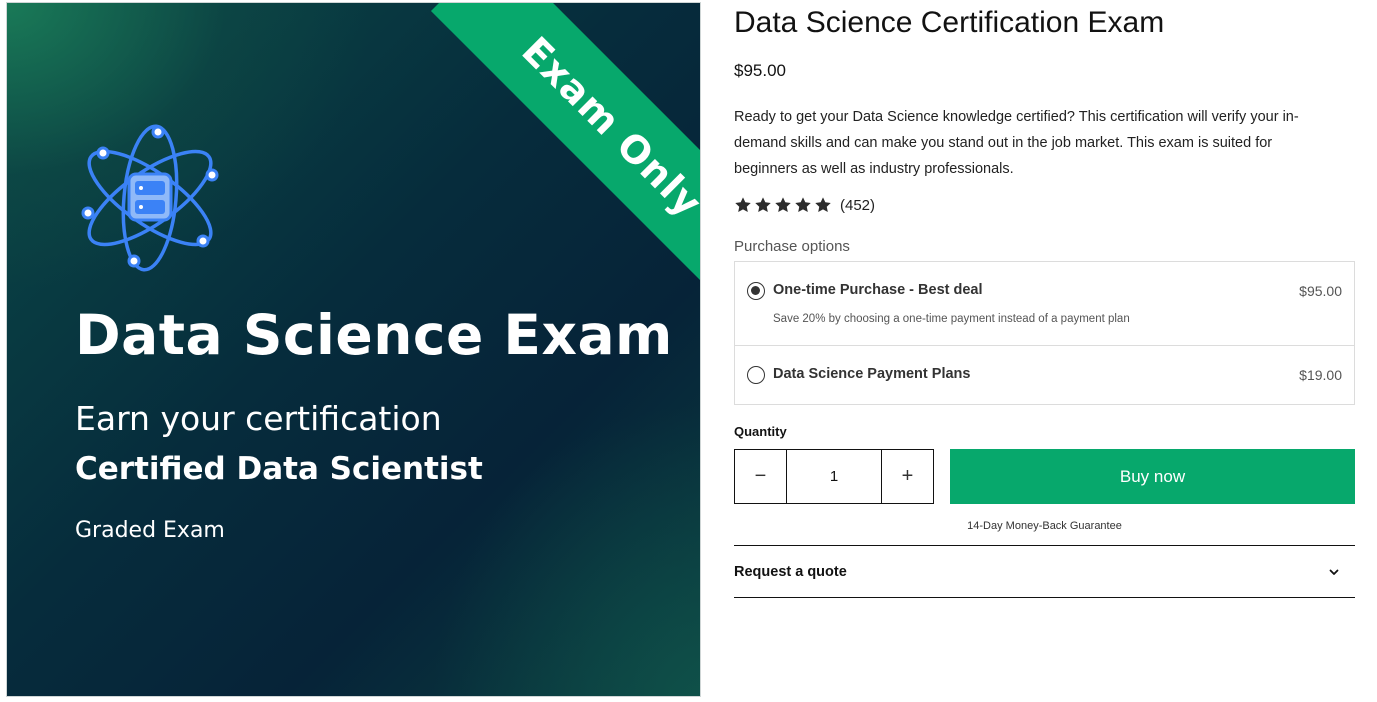 The image size is (1377, 702). I want to click on buy-now-button: Buy now, so click(1152, 476).